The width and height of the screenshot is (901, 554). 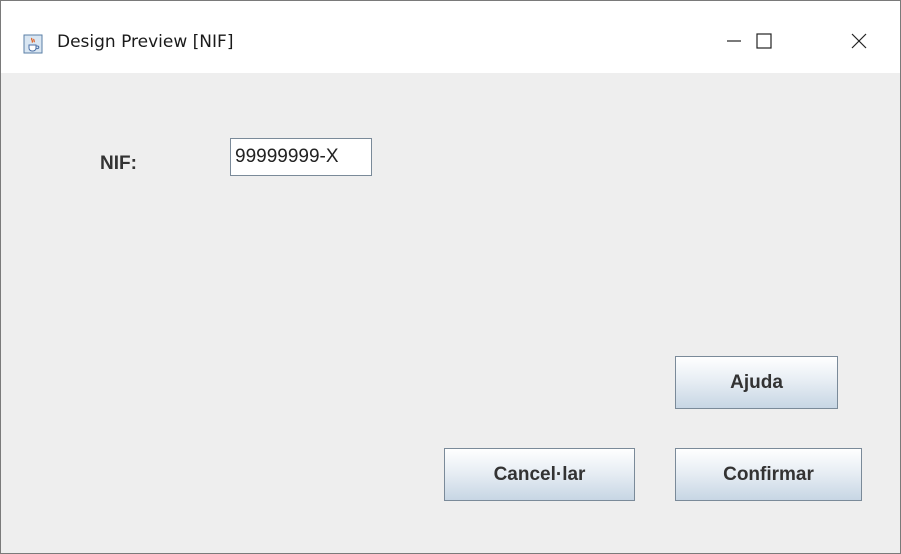 I want to click on maximize-button, so click(x=764, y=43).